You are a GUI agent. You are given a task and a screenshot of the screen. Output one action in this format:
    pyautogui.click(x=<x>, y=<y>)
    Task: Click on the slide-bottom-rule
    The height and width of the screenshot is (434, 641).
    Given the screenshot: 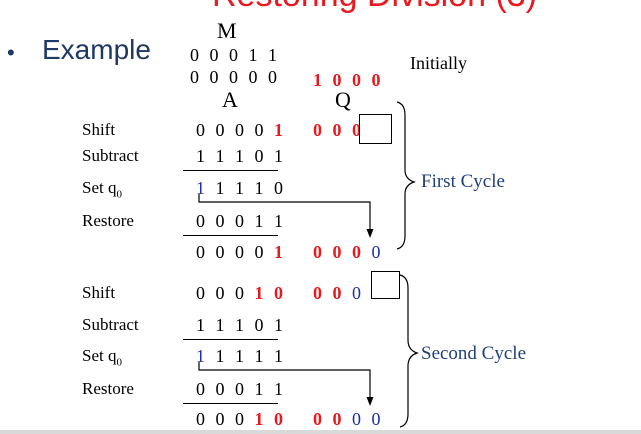 What is the action you would take?
    pyautogui.click(x=320, y=432)
    